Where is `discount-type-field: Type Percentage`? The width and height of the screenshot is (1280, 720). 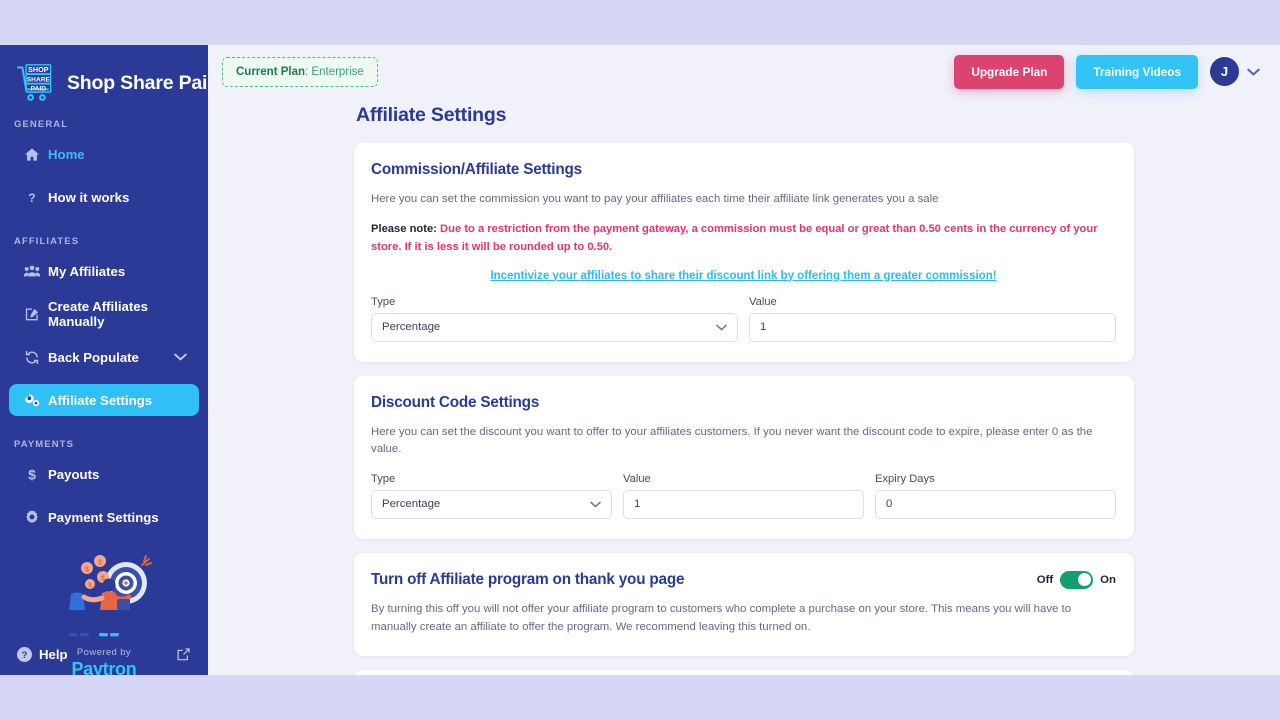
discount-type-field: Type Percentage is located at coordinates (491, 496).